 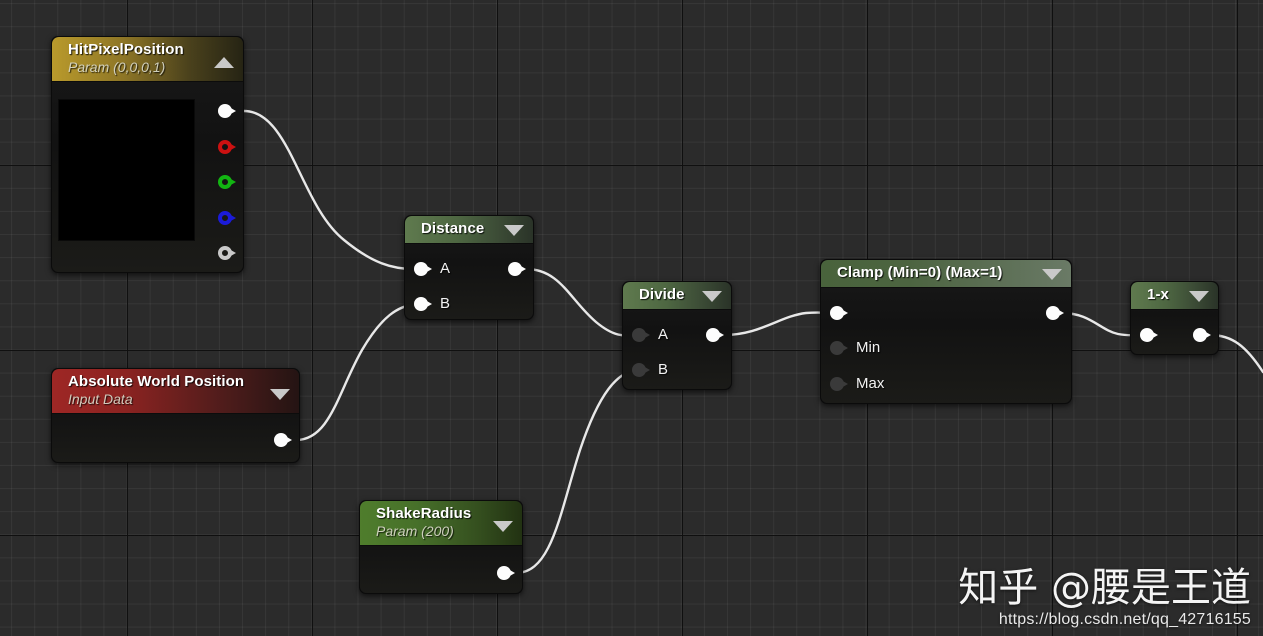 What do you see at coordinates (677, 296) in the screenshot?
I see `node-header: Divide` at bounding box center [677, 296].